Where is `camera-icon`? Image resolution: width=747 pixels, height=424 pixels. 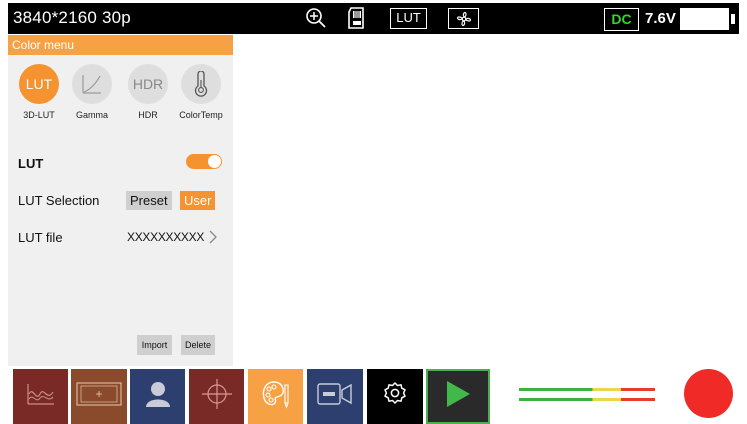
camera-icon is located at coordinates (335, 396).